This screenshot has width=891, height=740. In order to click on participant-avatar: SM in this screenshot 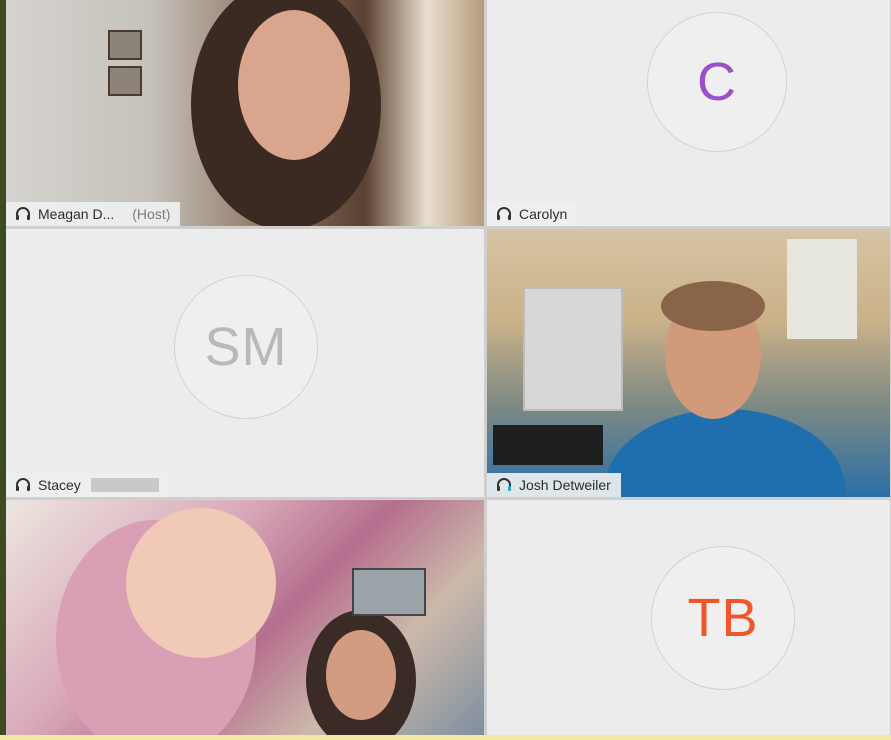, I will do `click(246, 347)`.